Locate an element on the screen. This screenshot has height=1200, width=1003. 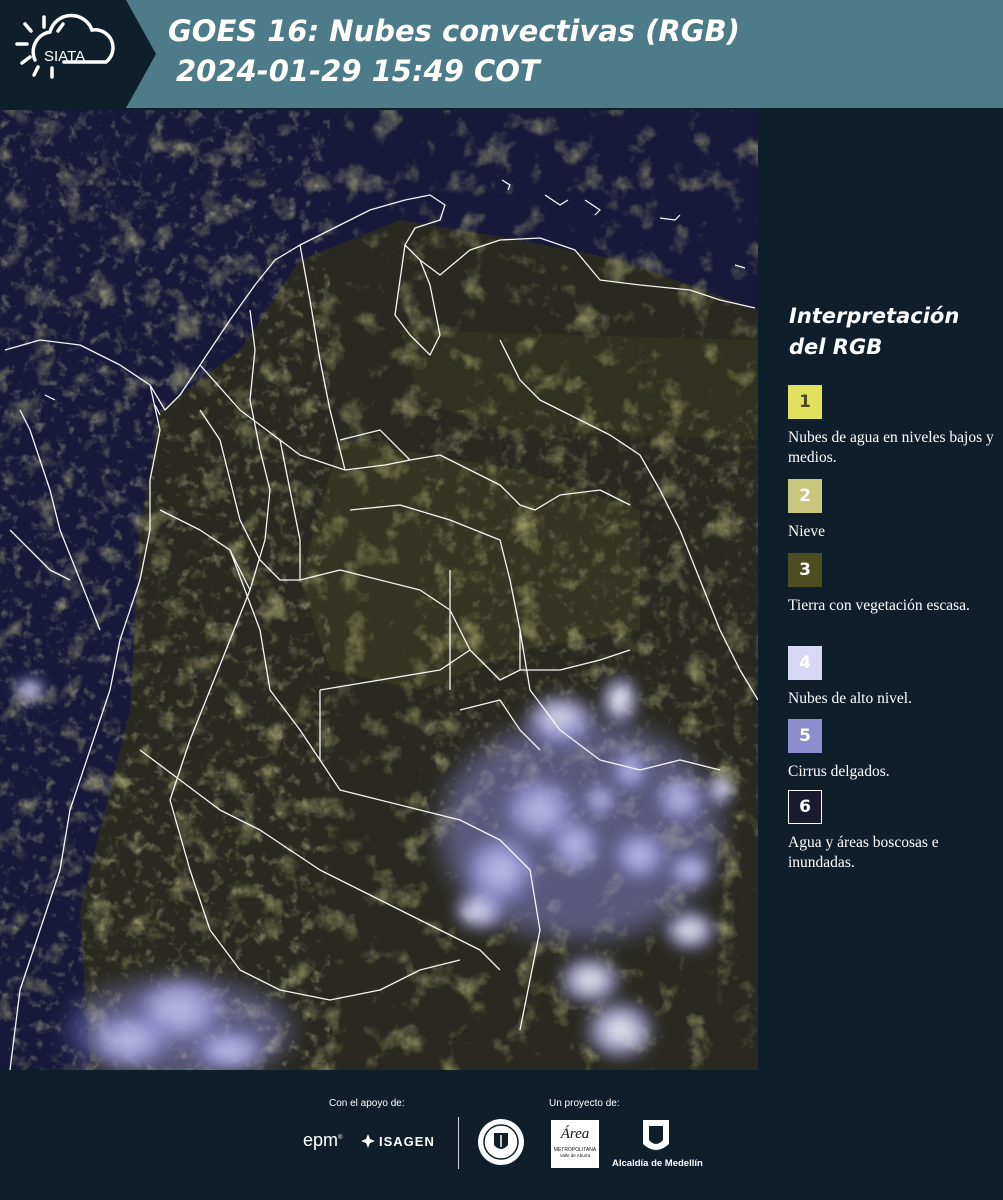
support-label: Con el apoyo de: is located at coordinates (367, 1103).